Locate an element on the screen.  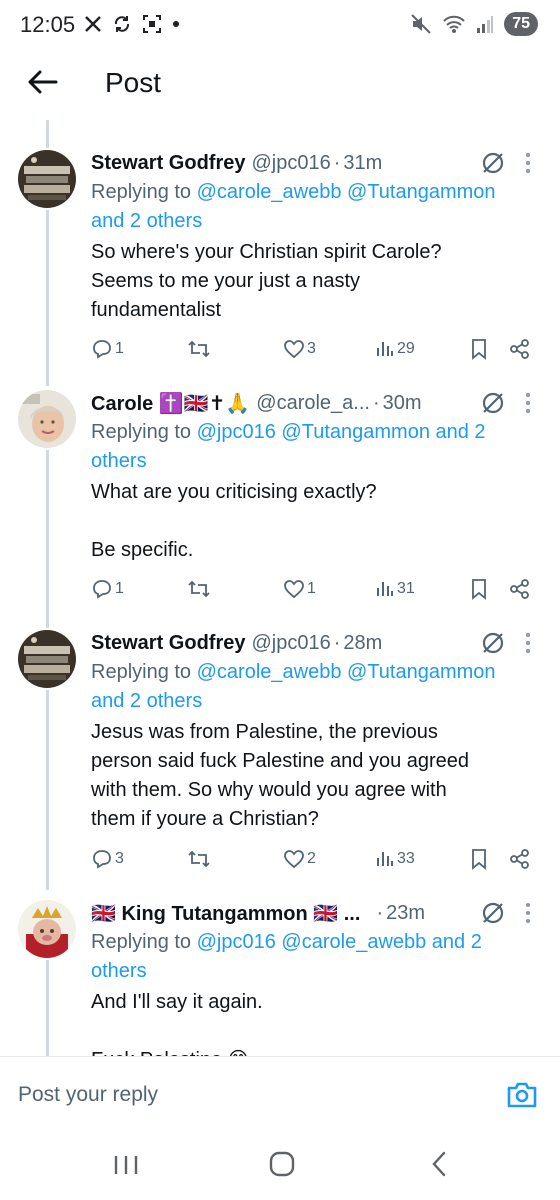
like-count: 2 is located at coordinates (311, 858).